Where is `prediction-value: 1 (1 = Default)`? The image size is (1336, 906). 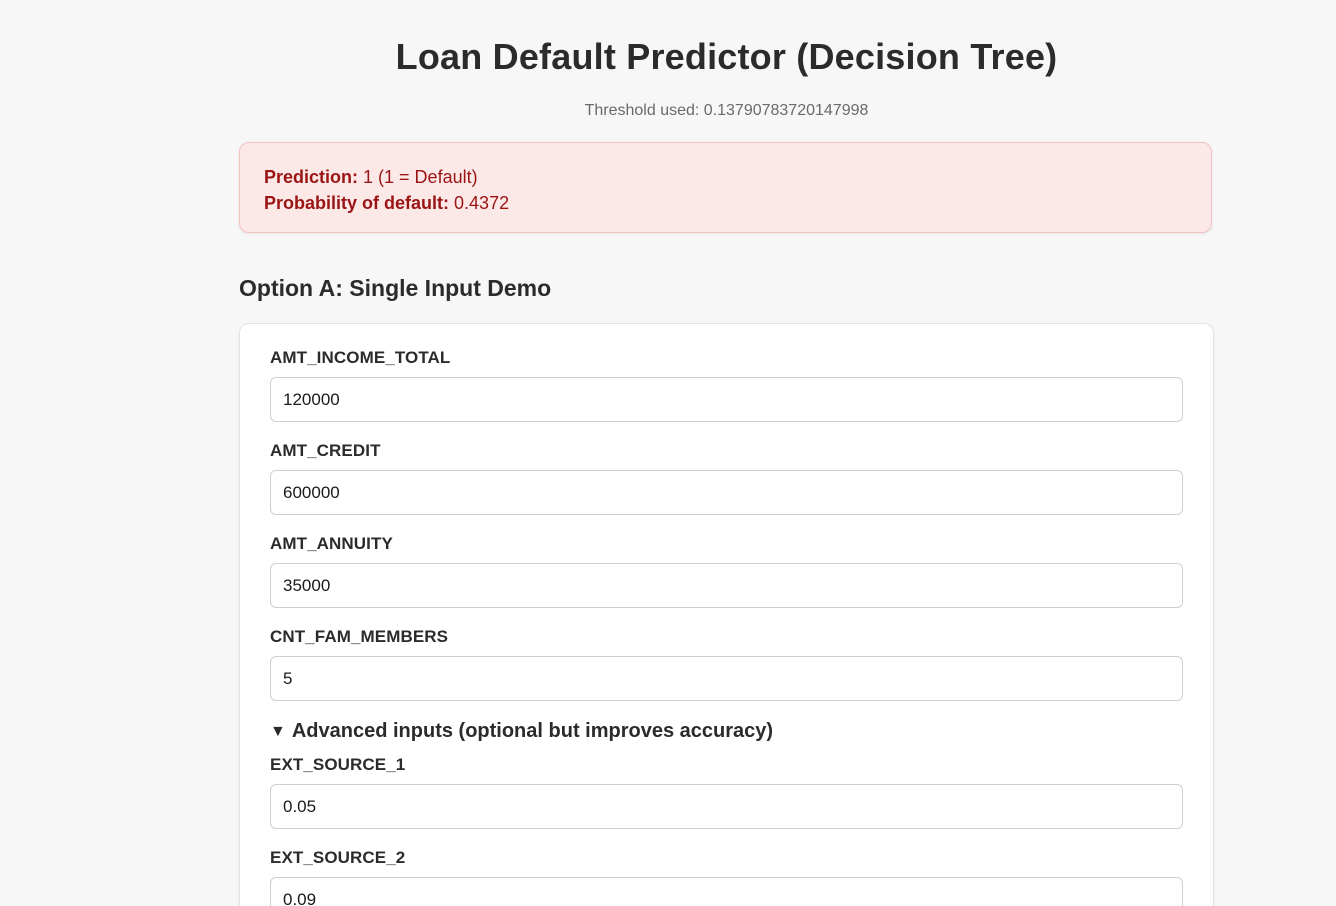 prediction-value: 1 (1 = Default) is located at coordinates (420, 177).